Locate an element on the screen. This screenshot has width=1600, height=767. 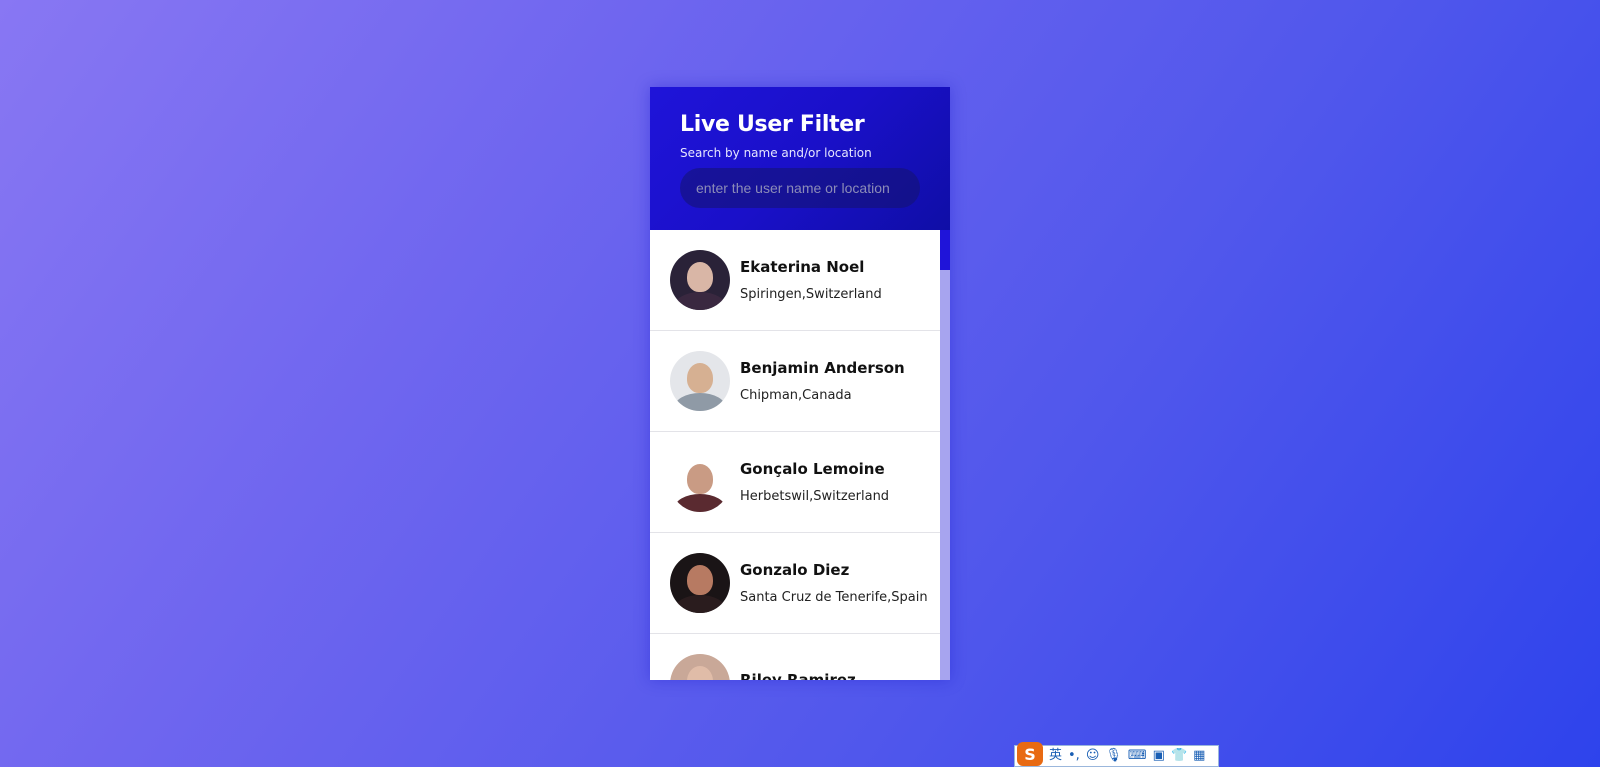
ime-toolbar: S 英 •, ☺ 🎙 ⌨ ▣ 👕 ▦ is located at coordinates (1116, 754).